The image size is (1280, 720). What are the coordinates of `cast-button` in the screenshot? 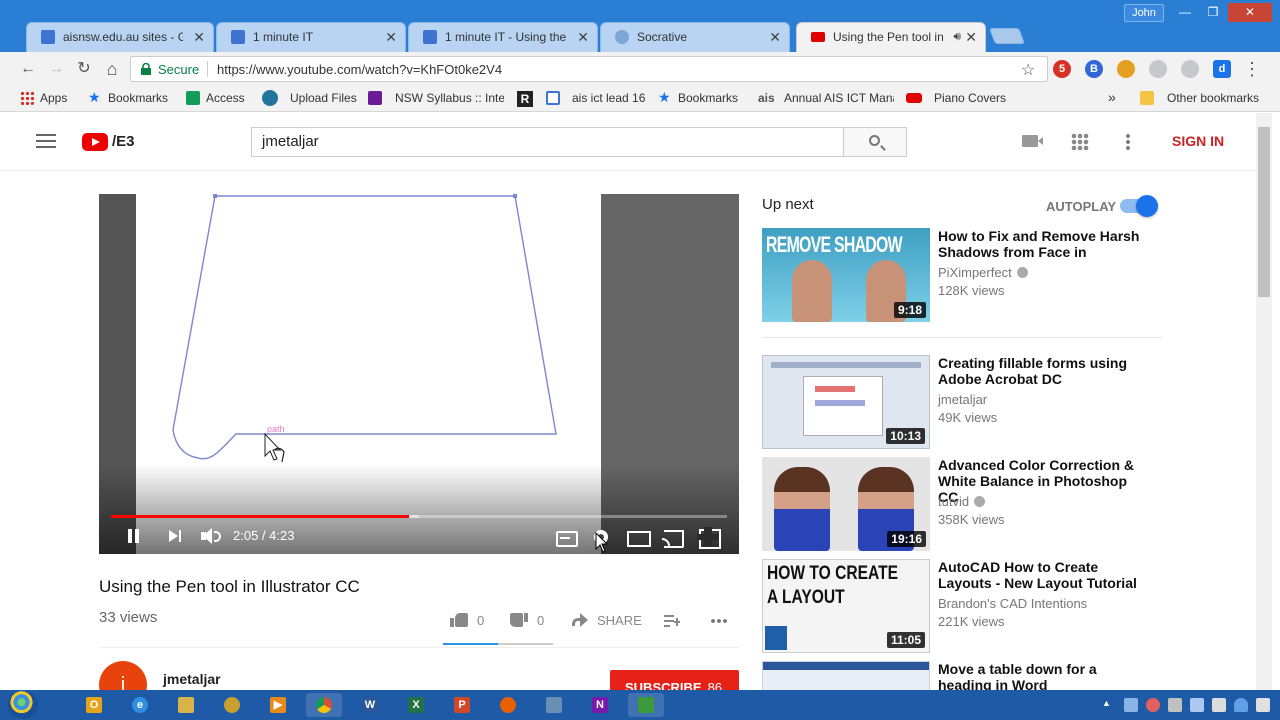 It's located at (673, 538).